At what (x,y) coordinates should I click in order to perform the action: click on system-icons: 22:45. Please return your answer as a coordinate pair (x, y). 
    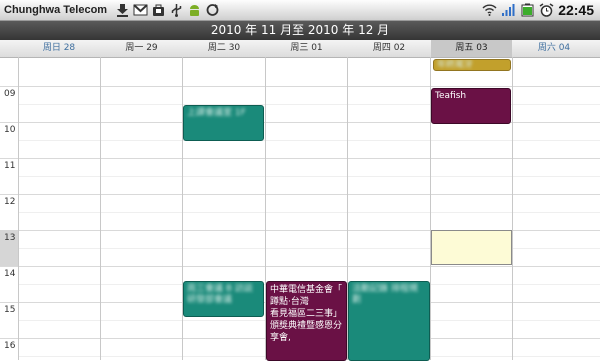
    Looking at the image, I should click on (538, 10).